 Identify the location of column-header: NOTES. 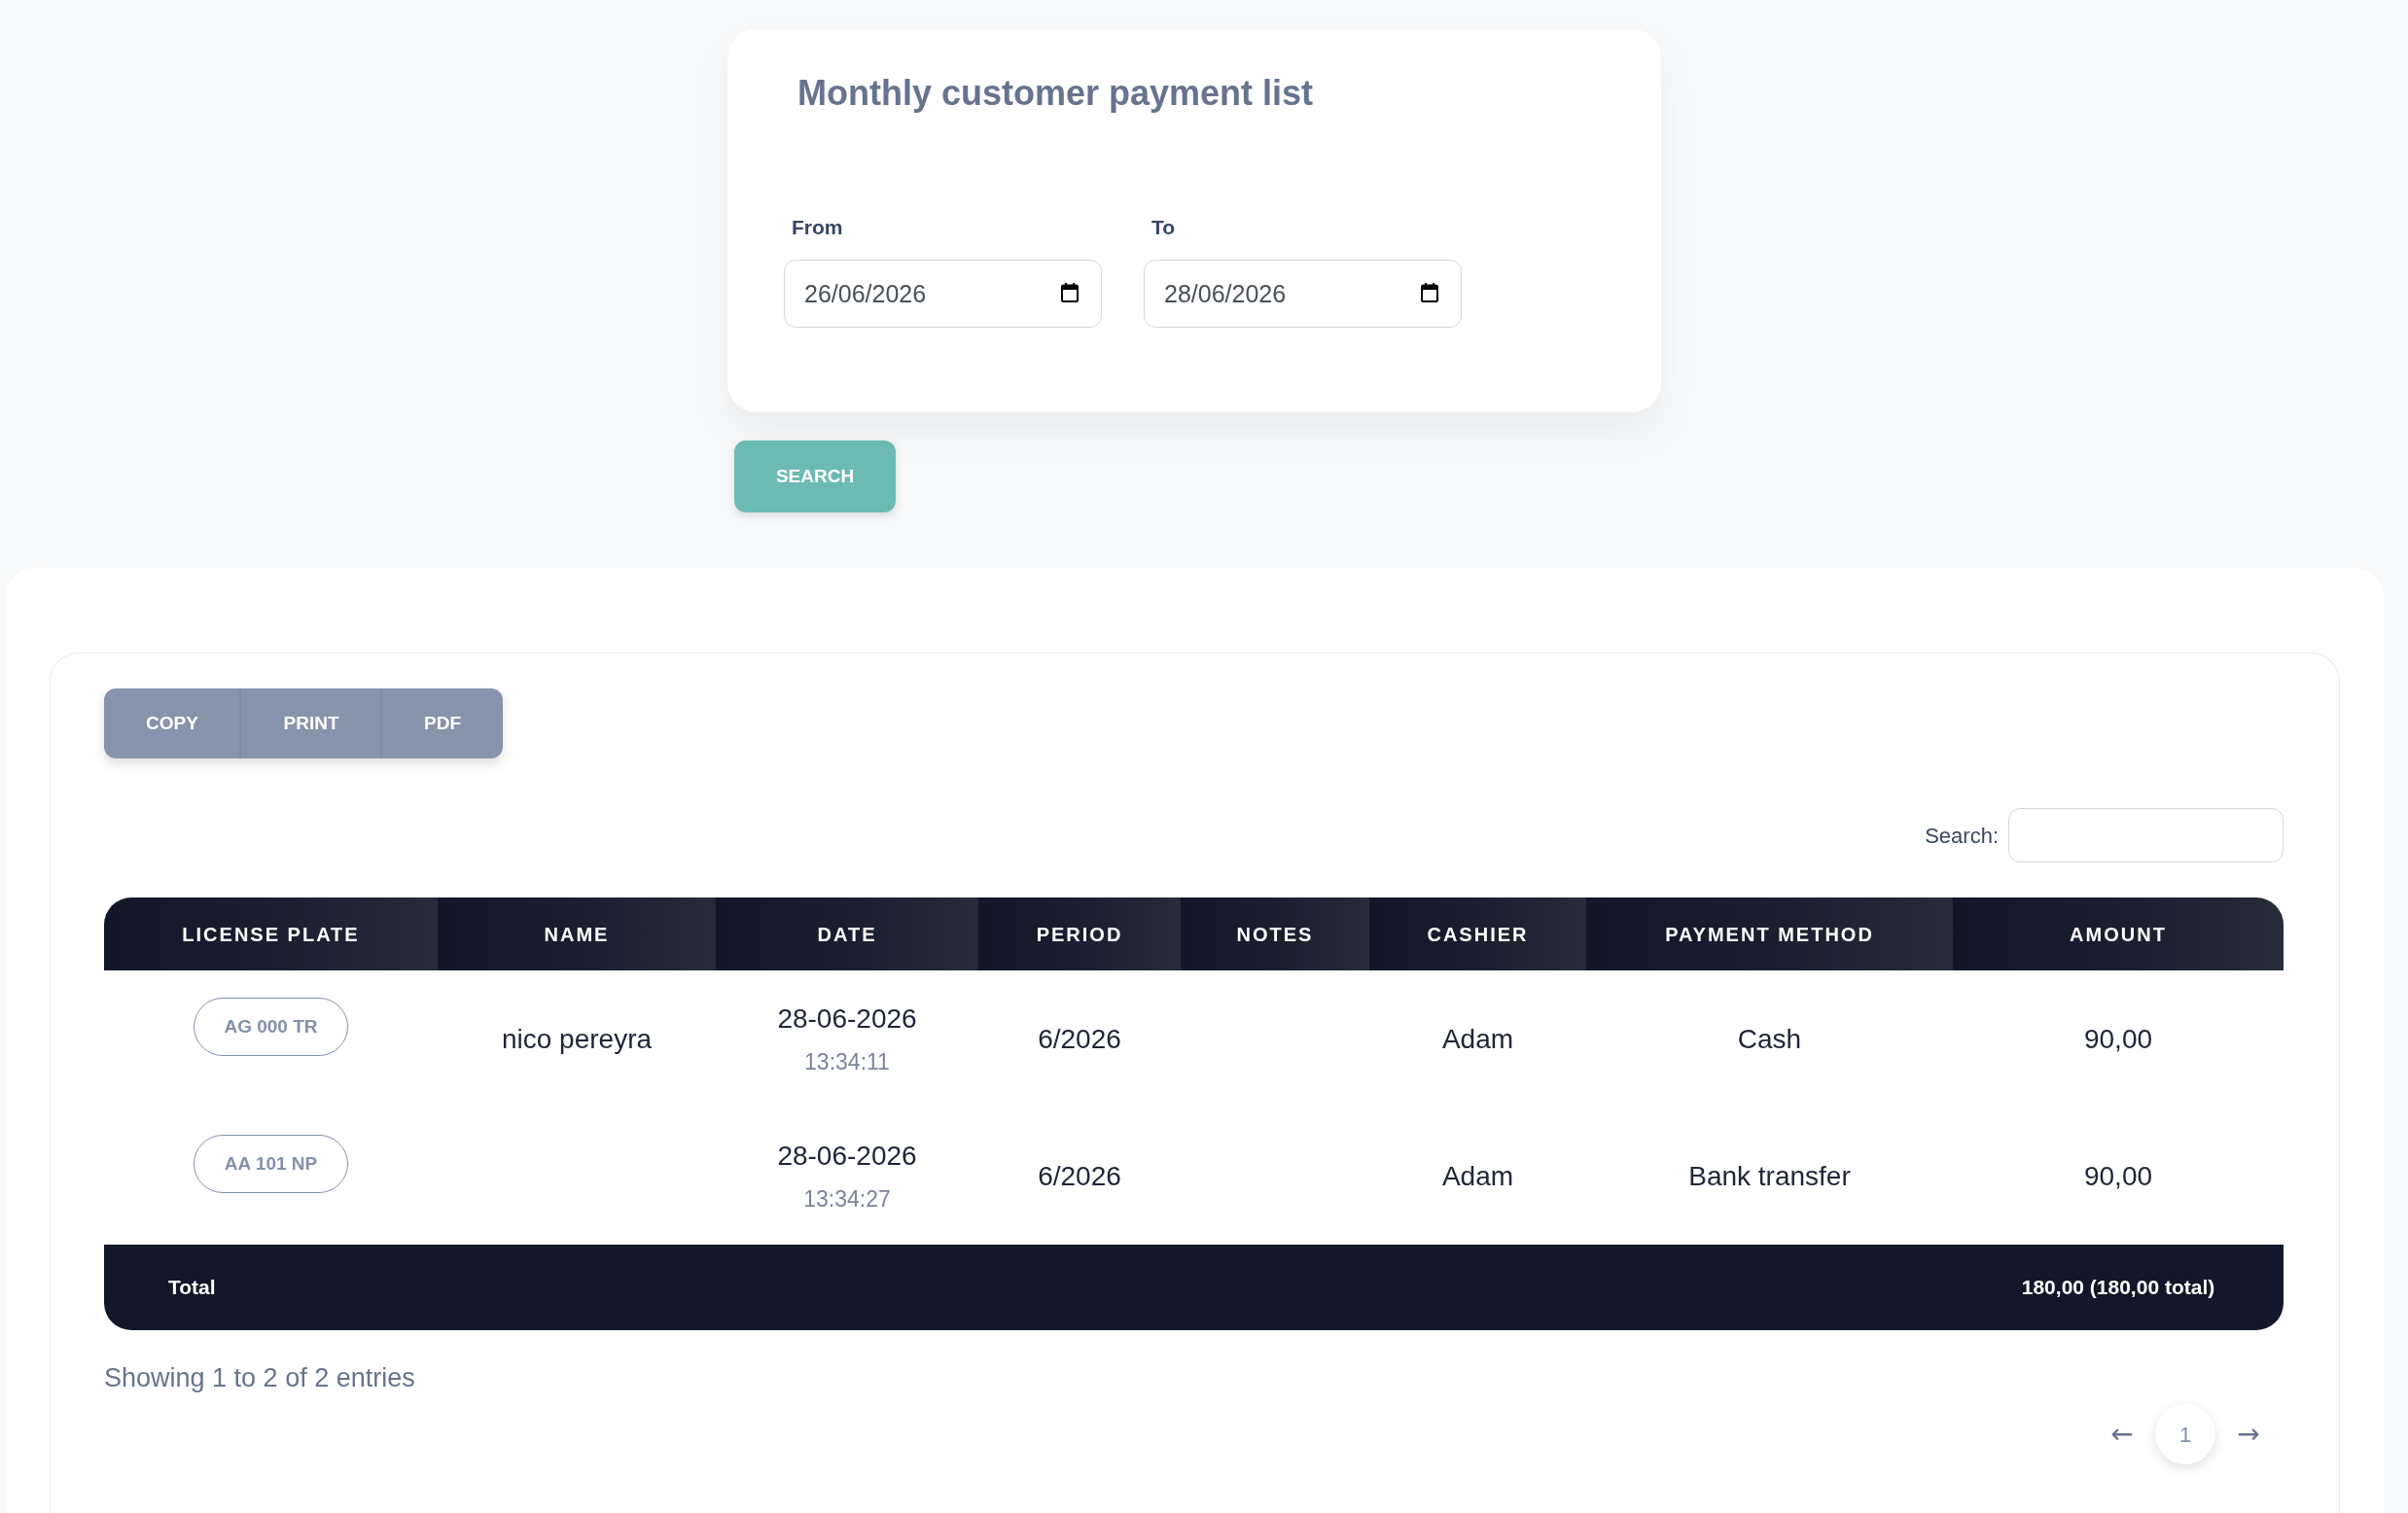
(1275, 934).